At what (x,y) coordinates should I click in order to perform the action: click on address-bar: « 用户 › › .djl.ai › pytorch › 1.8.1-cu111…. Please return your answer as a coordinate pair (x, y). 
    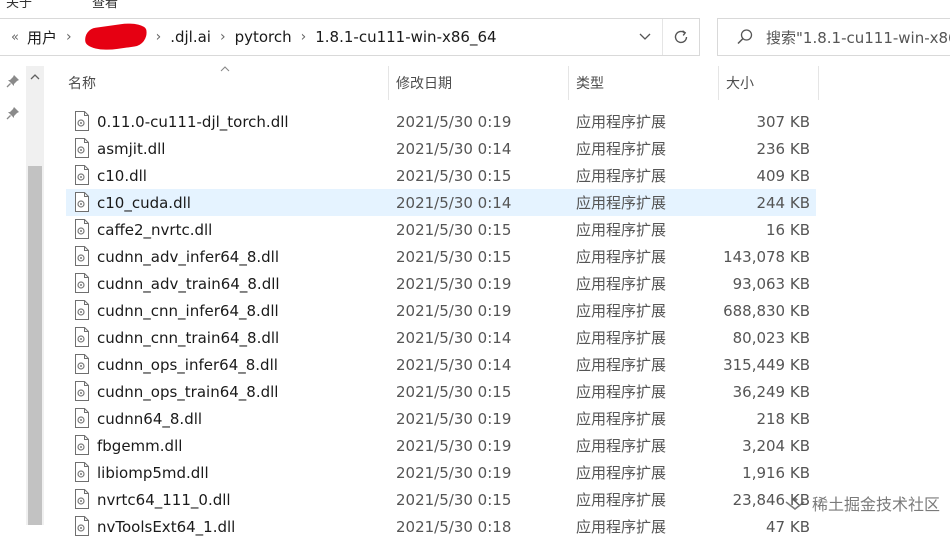
    Looking at the image, I should click on (350, 37).